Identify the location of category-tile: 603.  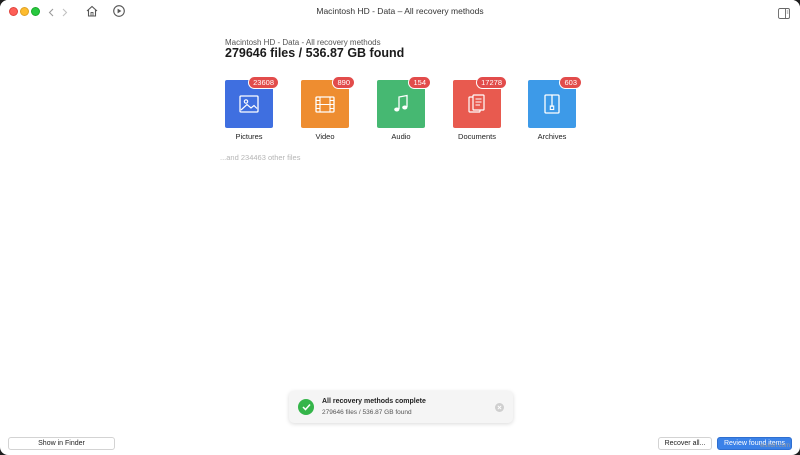
(555, 102).